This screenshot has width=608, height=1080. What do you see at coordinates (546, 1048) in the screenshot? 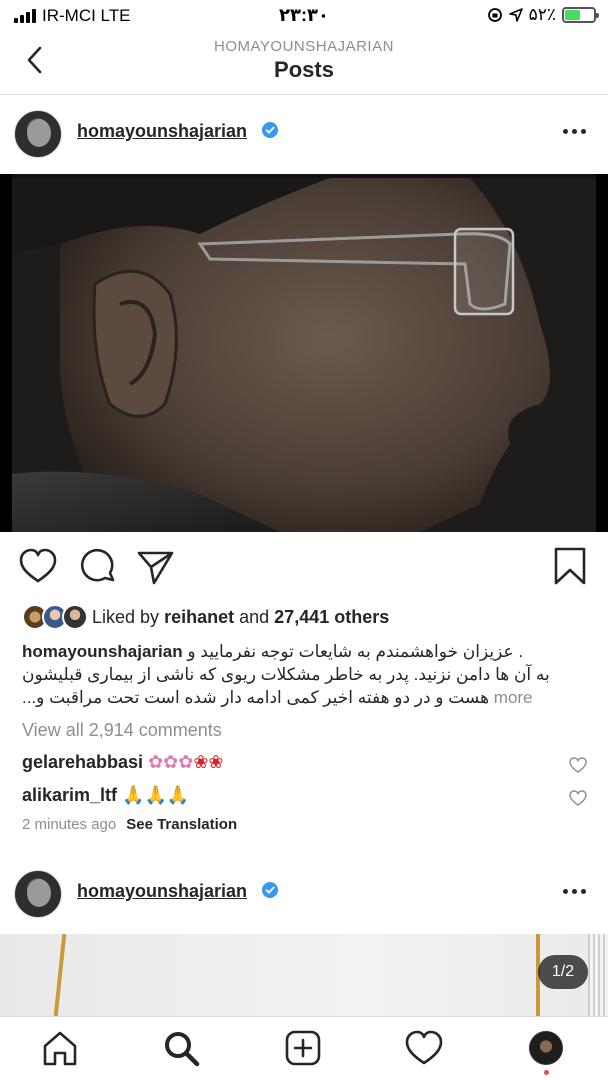
I see `profile-avatar` at bounding box center [546, 1048].